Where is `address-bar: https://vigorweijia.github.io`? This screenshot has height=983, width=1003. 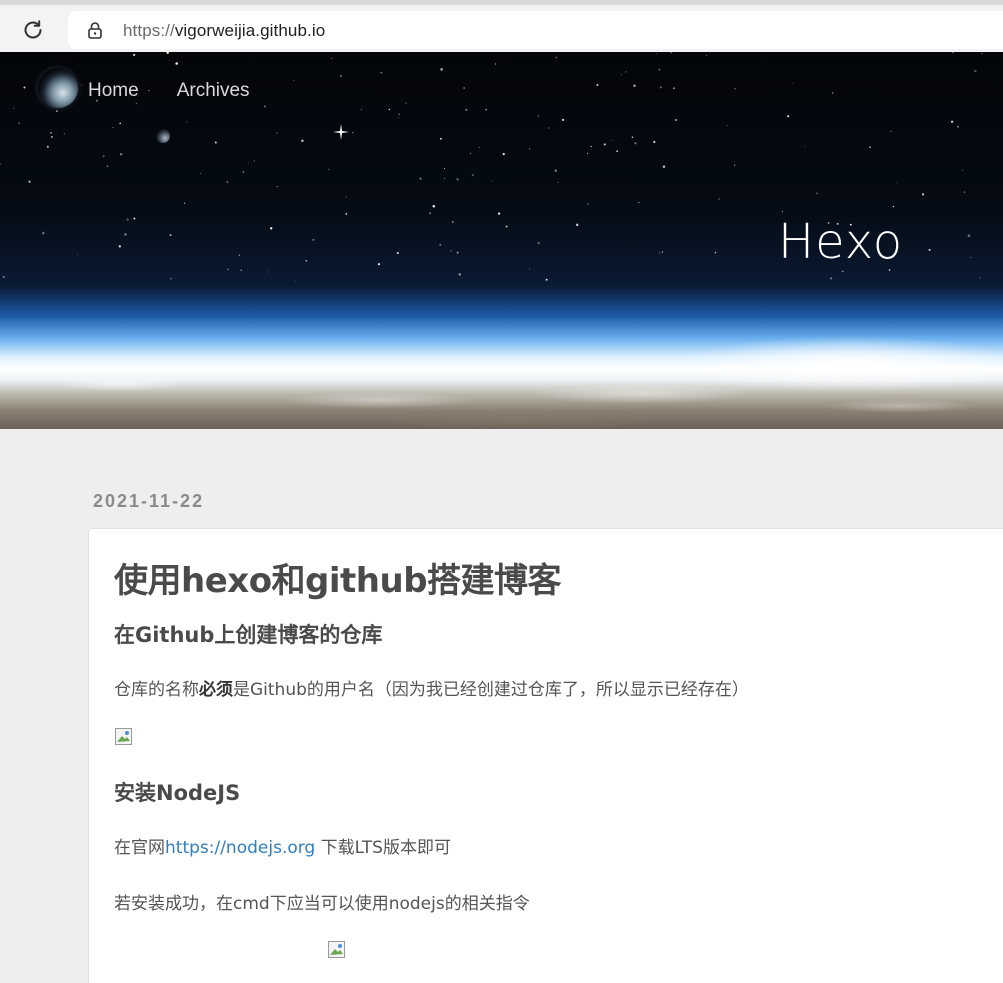
address-bar: https://vigorweijia.github.io is located at coordinates (535, 30).